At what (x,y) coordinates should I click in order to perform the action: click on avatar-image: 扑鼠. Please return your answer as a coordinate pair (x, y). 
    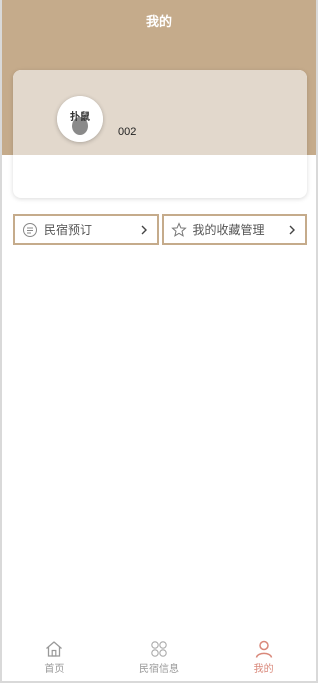
    Looking at the image, I should click on (80, 119).